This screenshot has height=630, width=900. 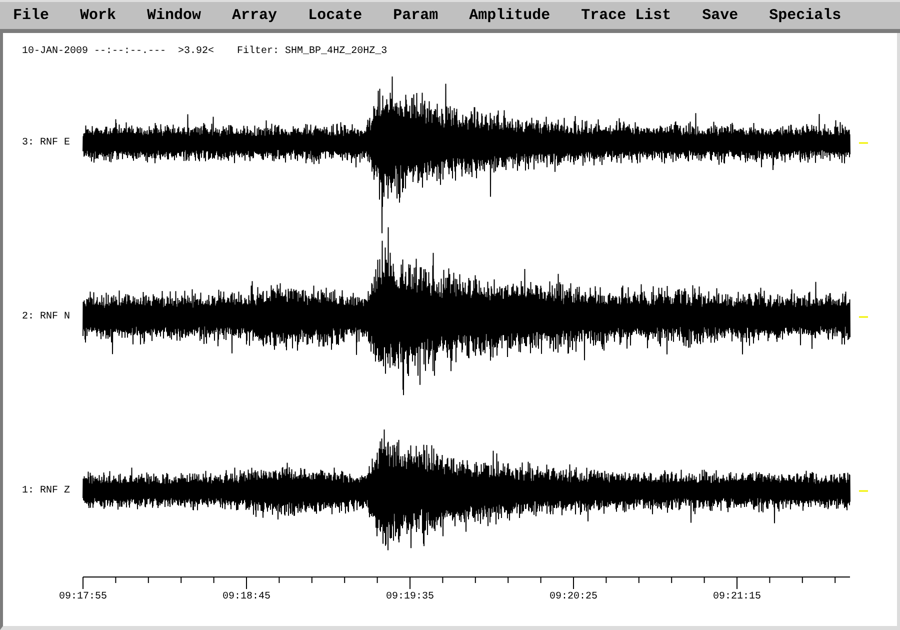 What do you see at coordinates (626, 15) in the screenshot?
I see `menu-item: Trace List` at bounding box center [626, 15].